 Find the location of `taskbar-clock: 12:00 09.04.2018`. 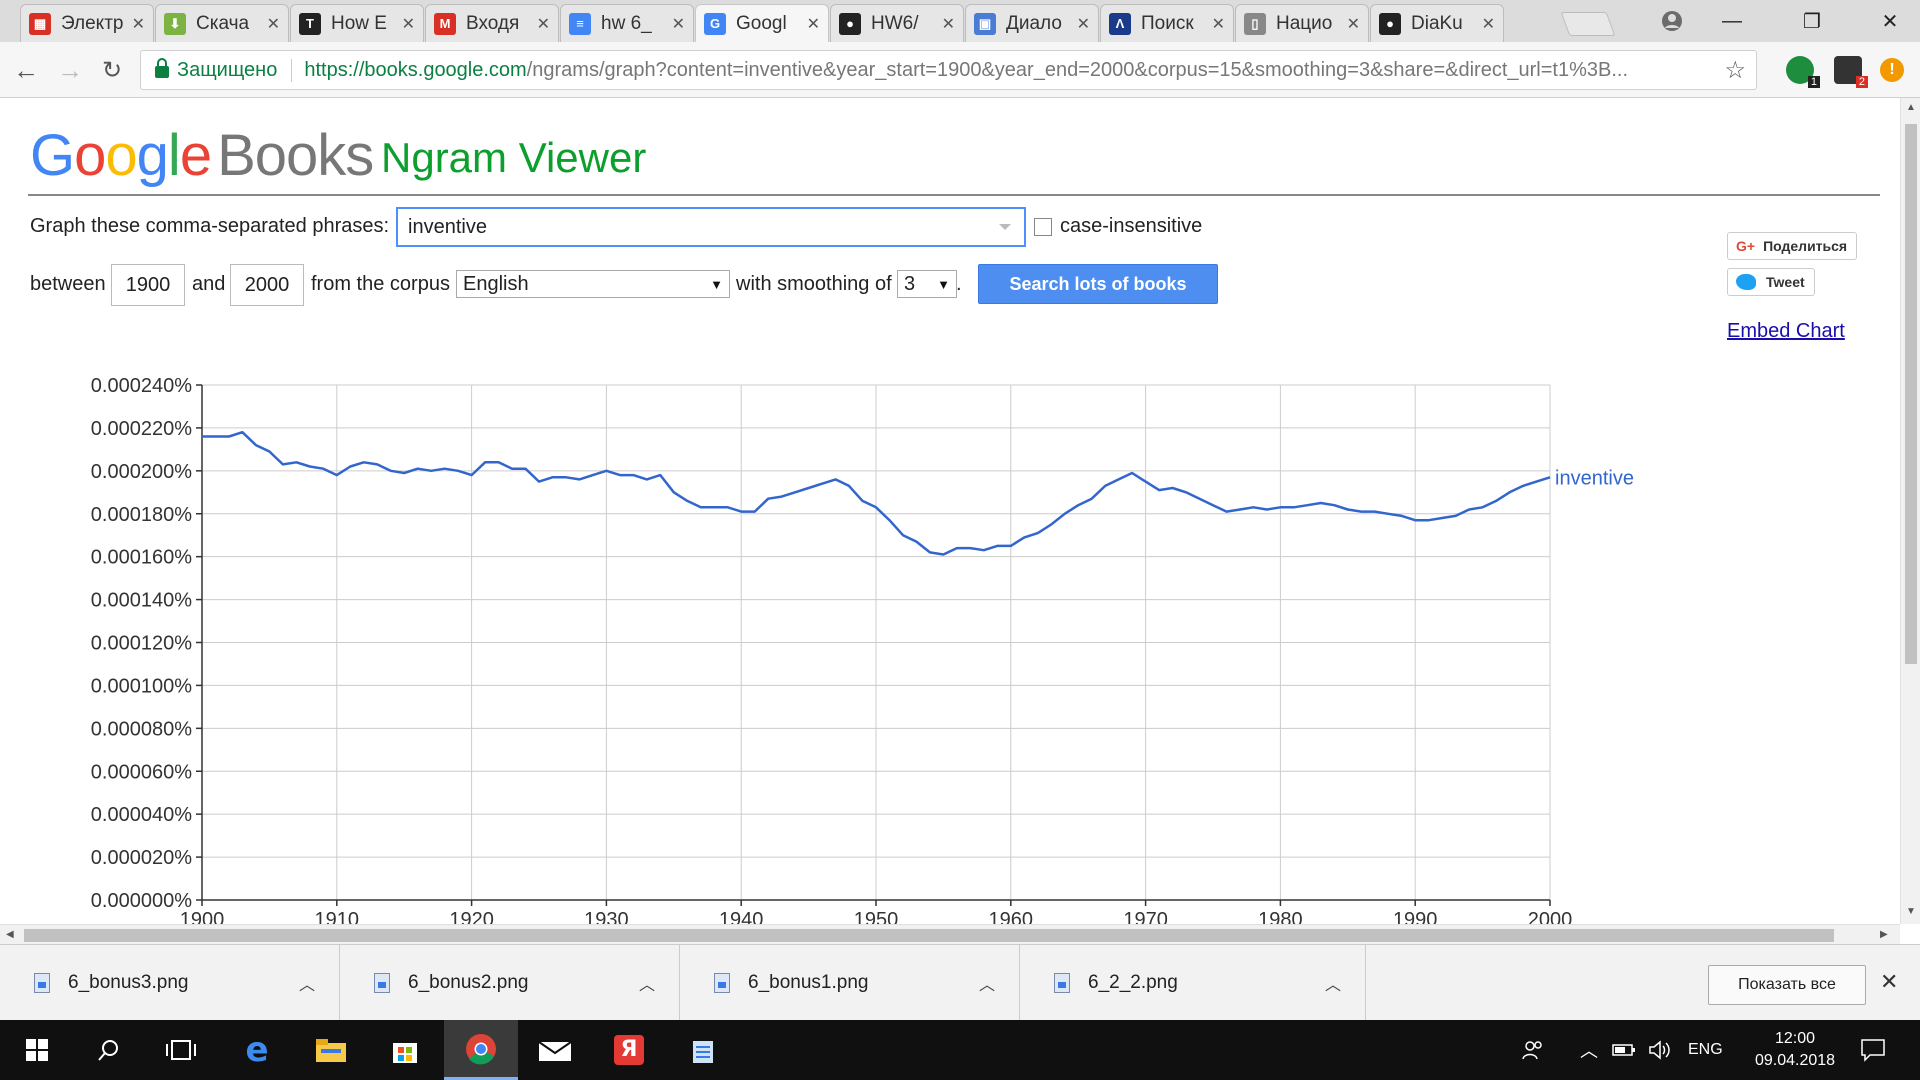

taskbar-clock: 12:00 09.04.2018 is located at coordinates (1795, 1050).